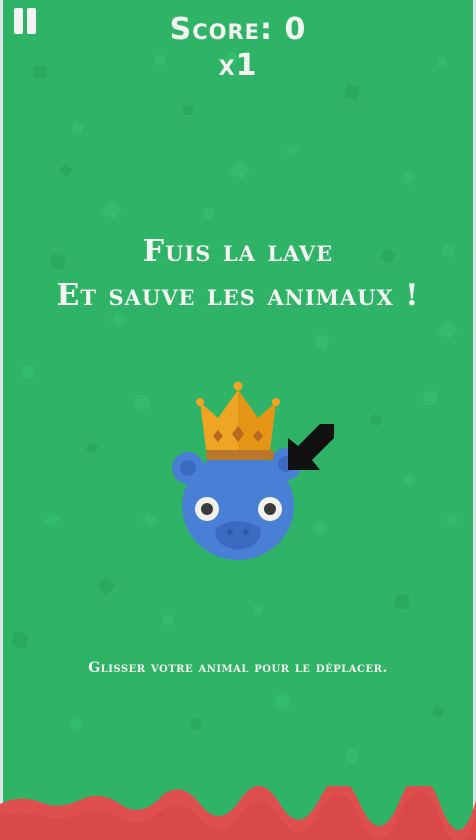 This screenshot has width=476, height=840. What do you see at coordinates (200, 402) in the screenshot?
I see `crown-tip-left` at bounding box center [200, 402].